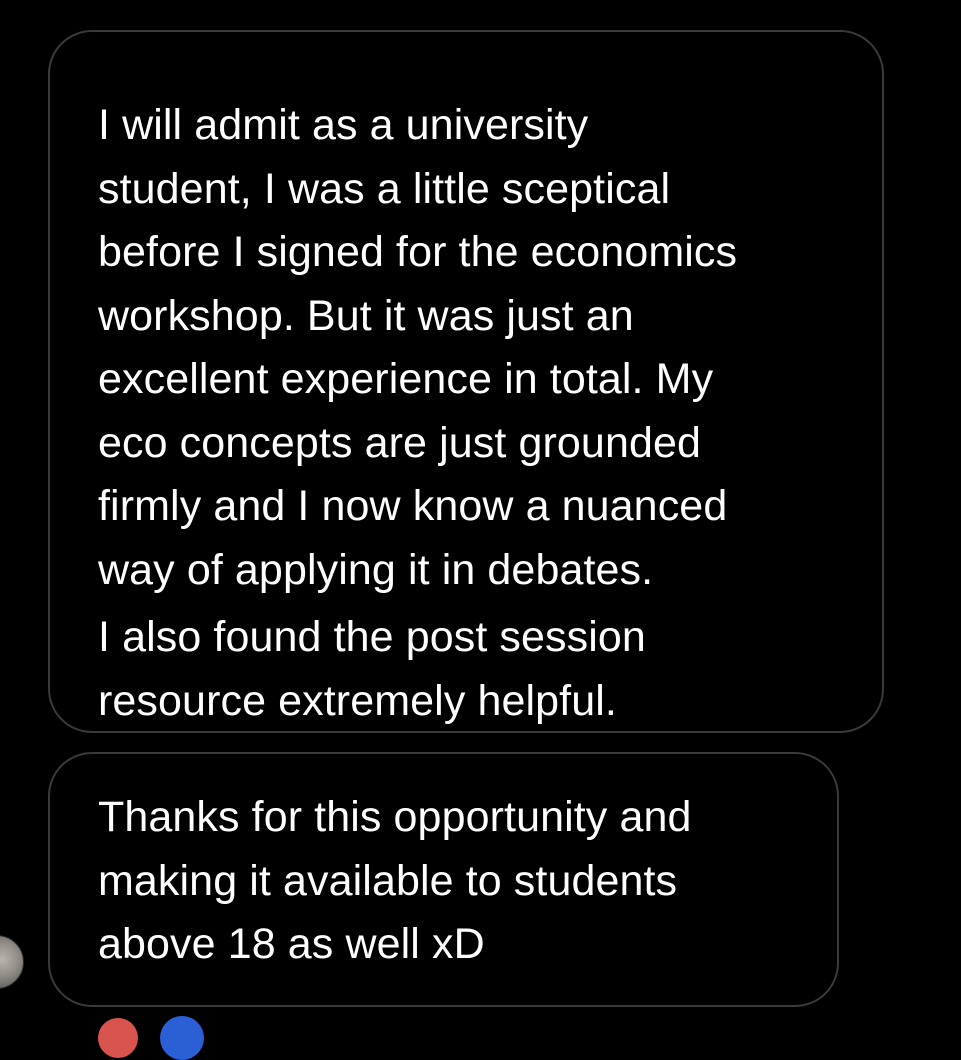 The width and height of the screenshot is (961, 1060). I want to click on message-line: workshop. But it was just an, so click(366, 315).